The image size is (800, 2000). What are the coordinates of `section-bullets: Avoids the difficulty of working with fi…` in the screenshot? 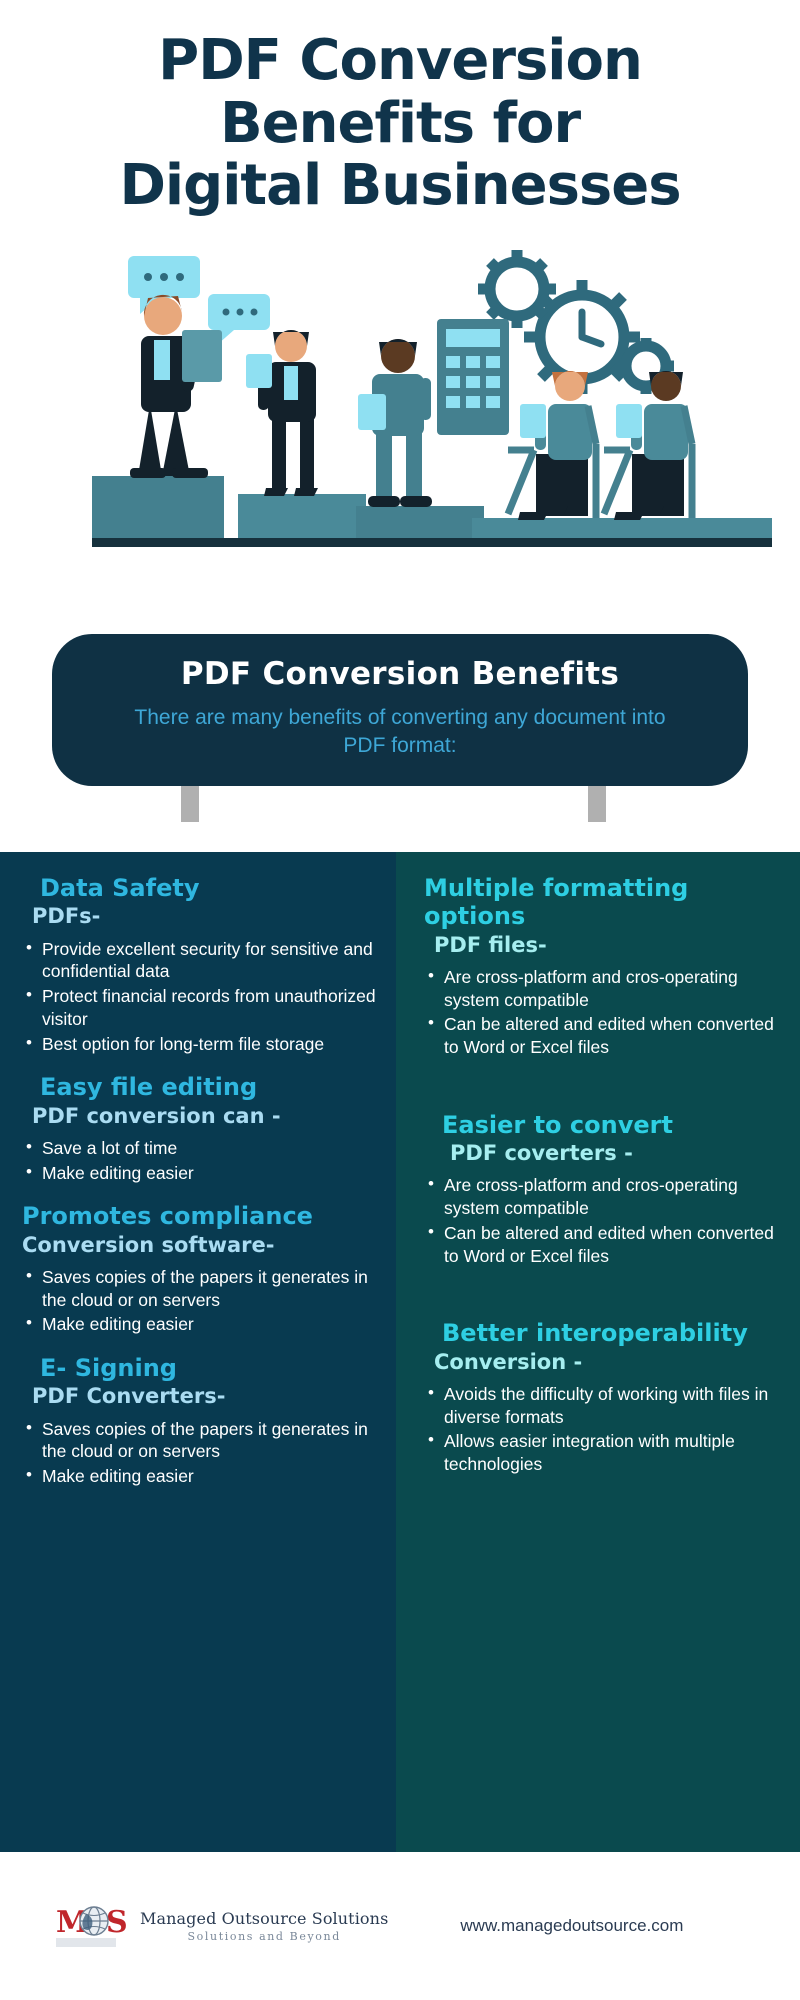 It's located at (604, 1429).